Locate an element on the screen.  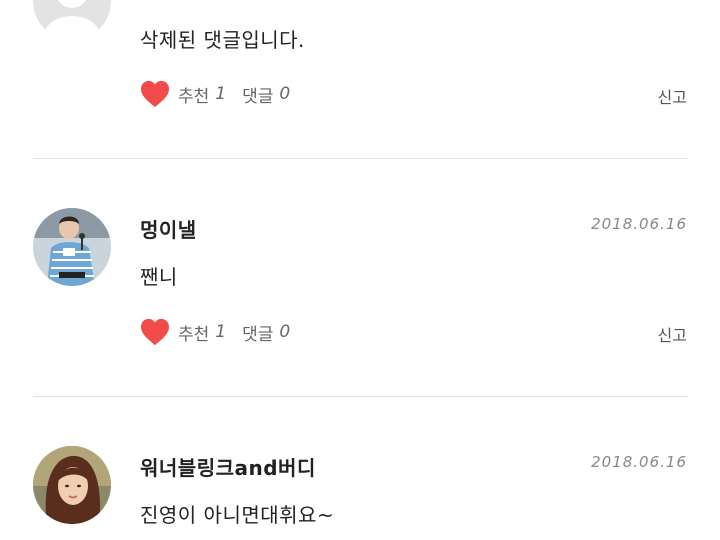
comment-text: 짼니 is located at coordinates (159, 277).